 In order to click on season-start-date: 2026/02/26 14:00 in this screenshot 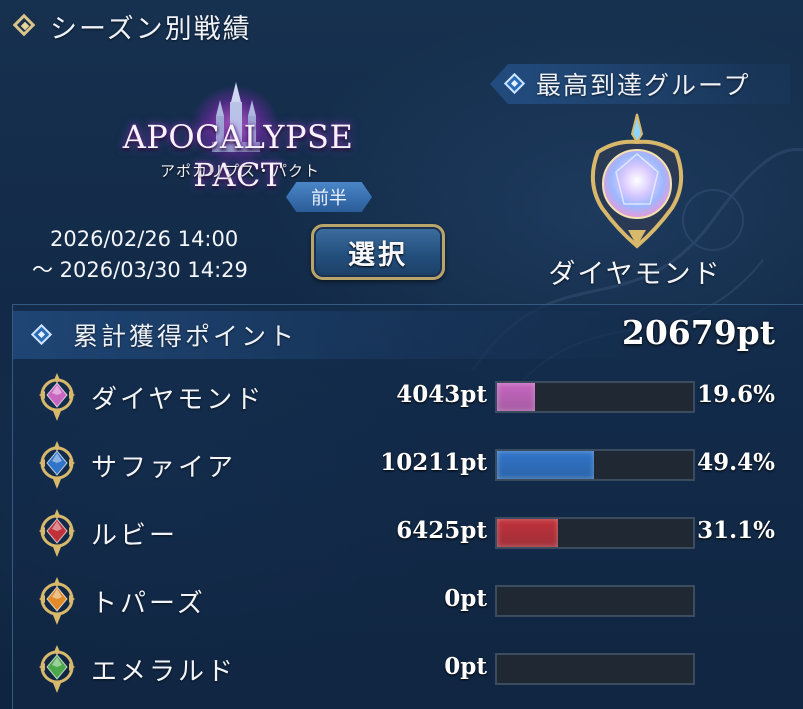, I will do `click(144, 239)`.